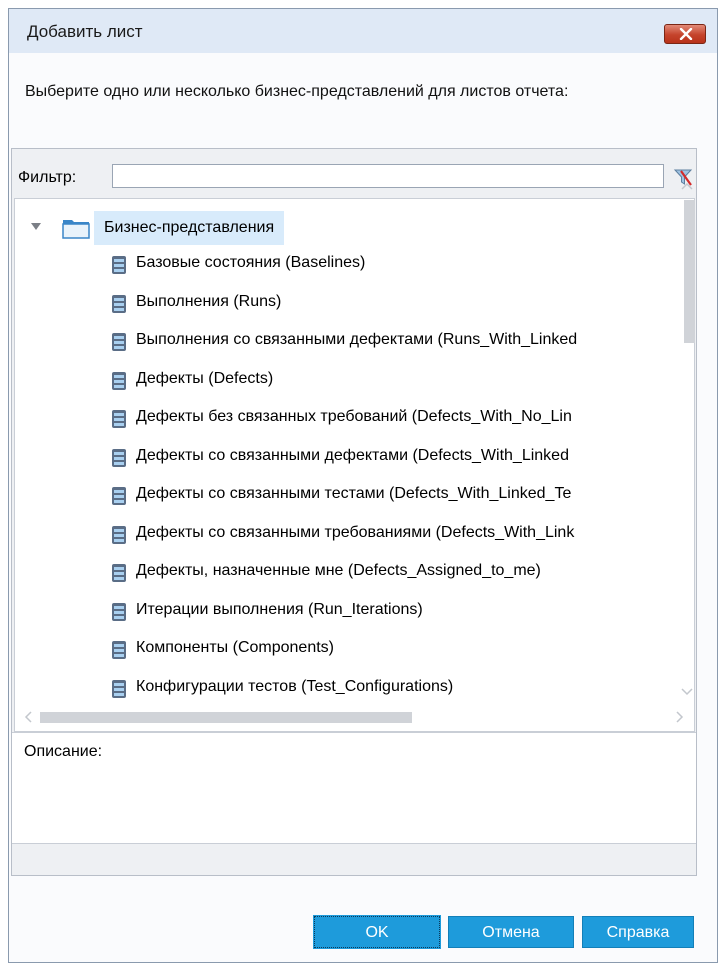 The image size is (726, 971). Describe the element at coordinates (363, 31) in the screenshot. I see `title-bar: Добавить лист` at that location.